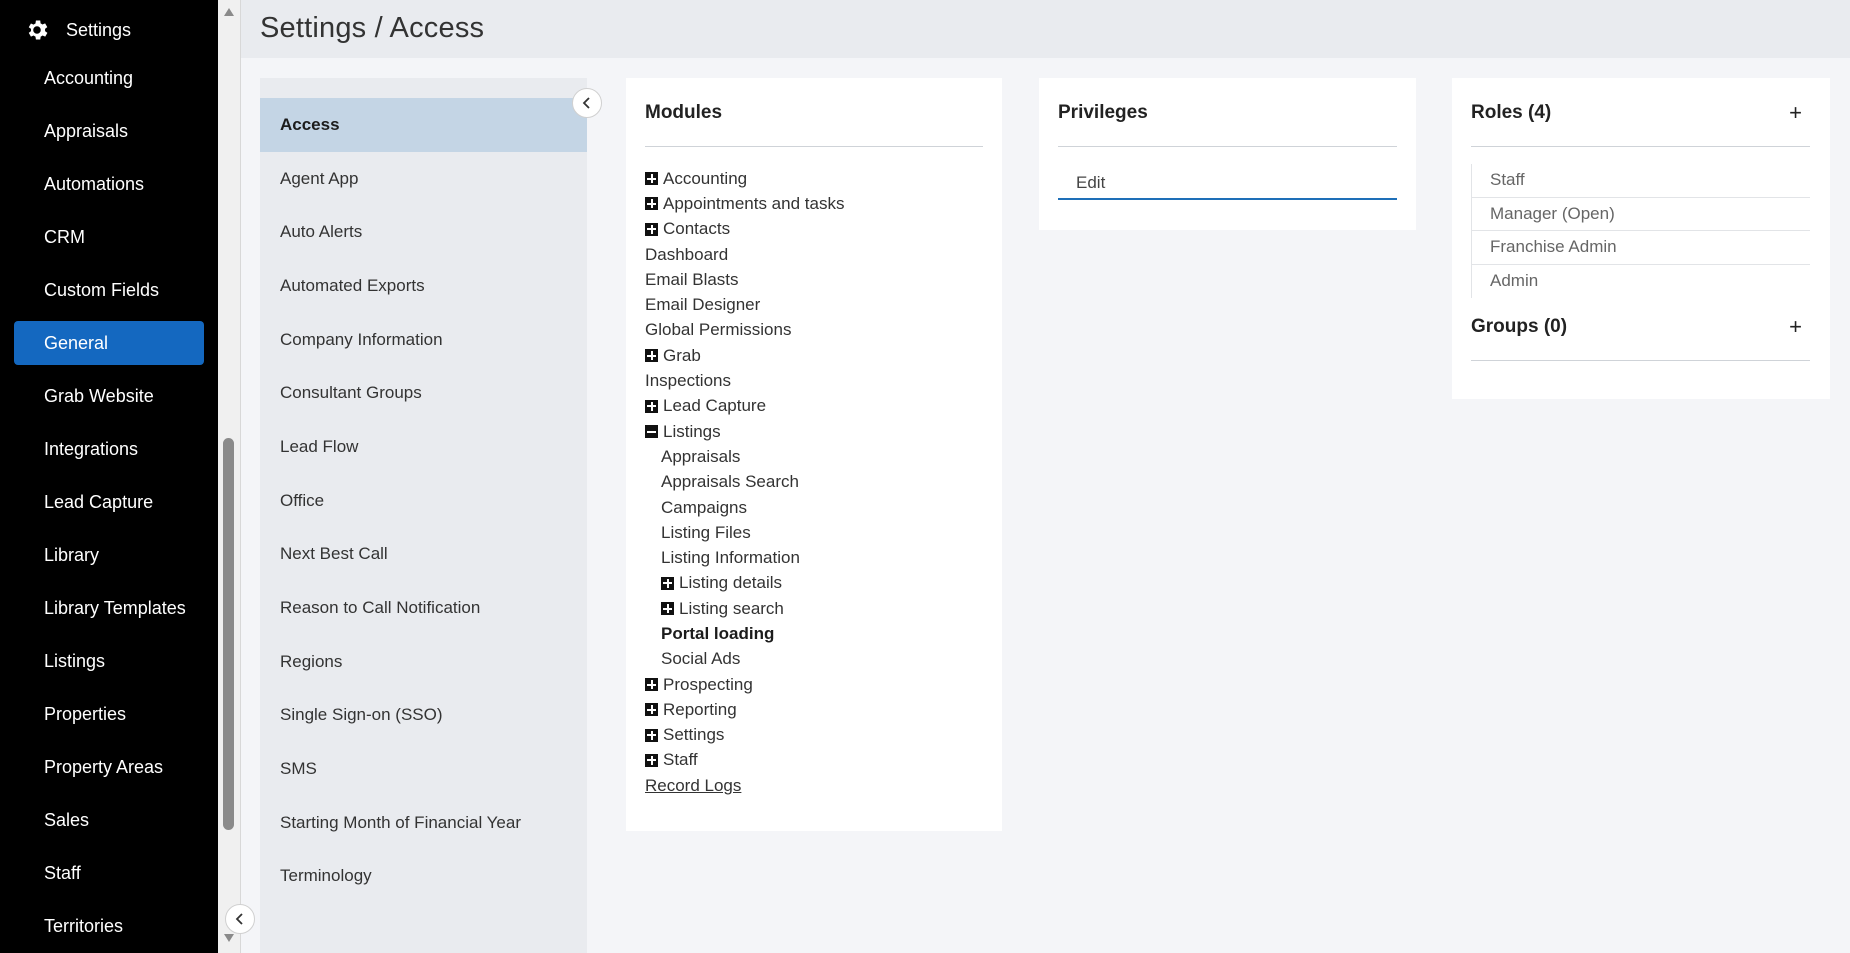 Image resolution: width=1850 pixels, height=953 pixels. Describe the element at coordinates (1641, 282) in the screenshot. I see `role-item-admin: Admin` at that location.